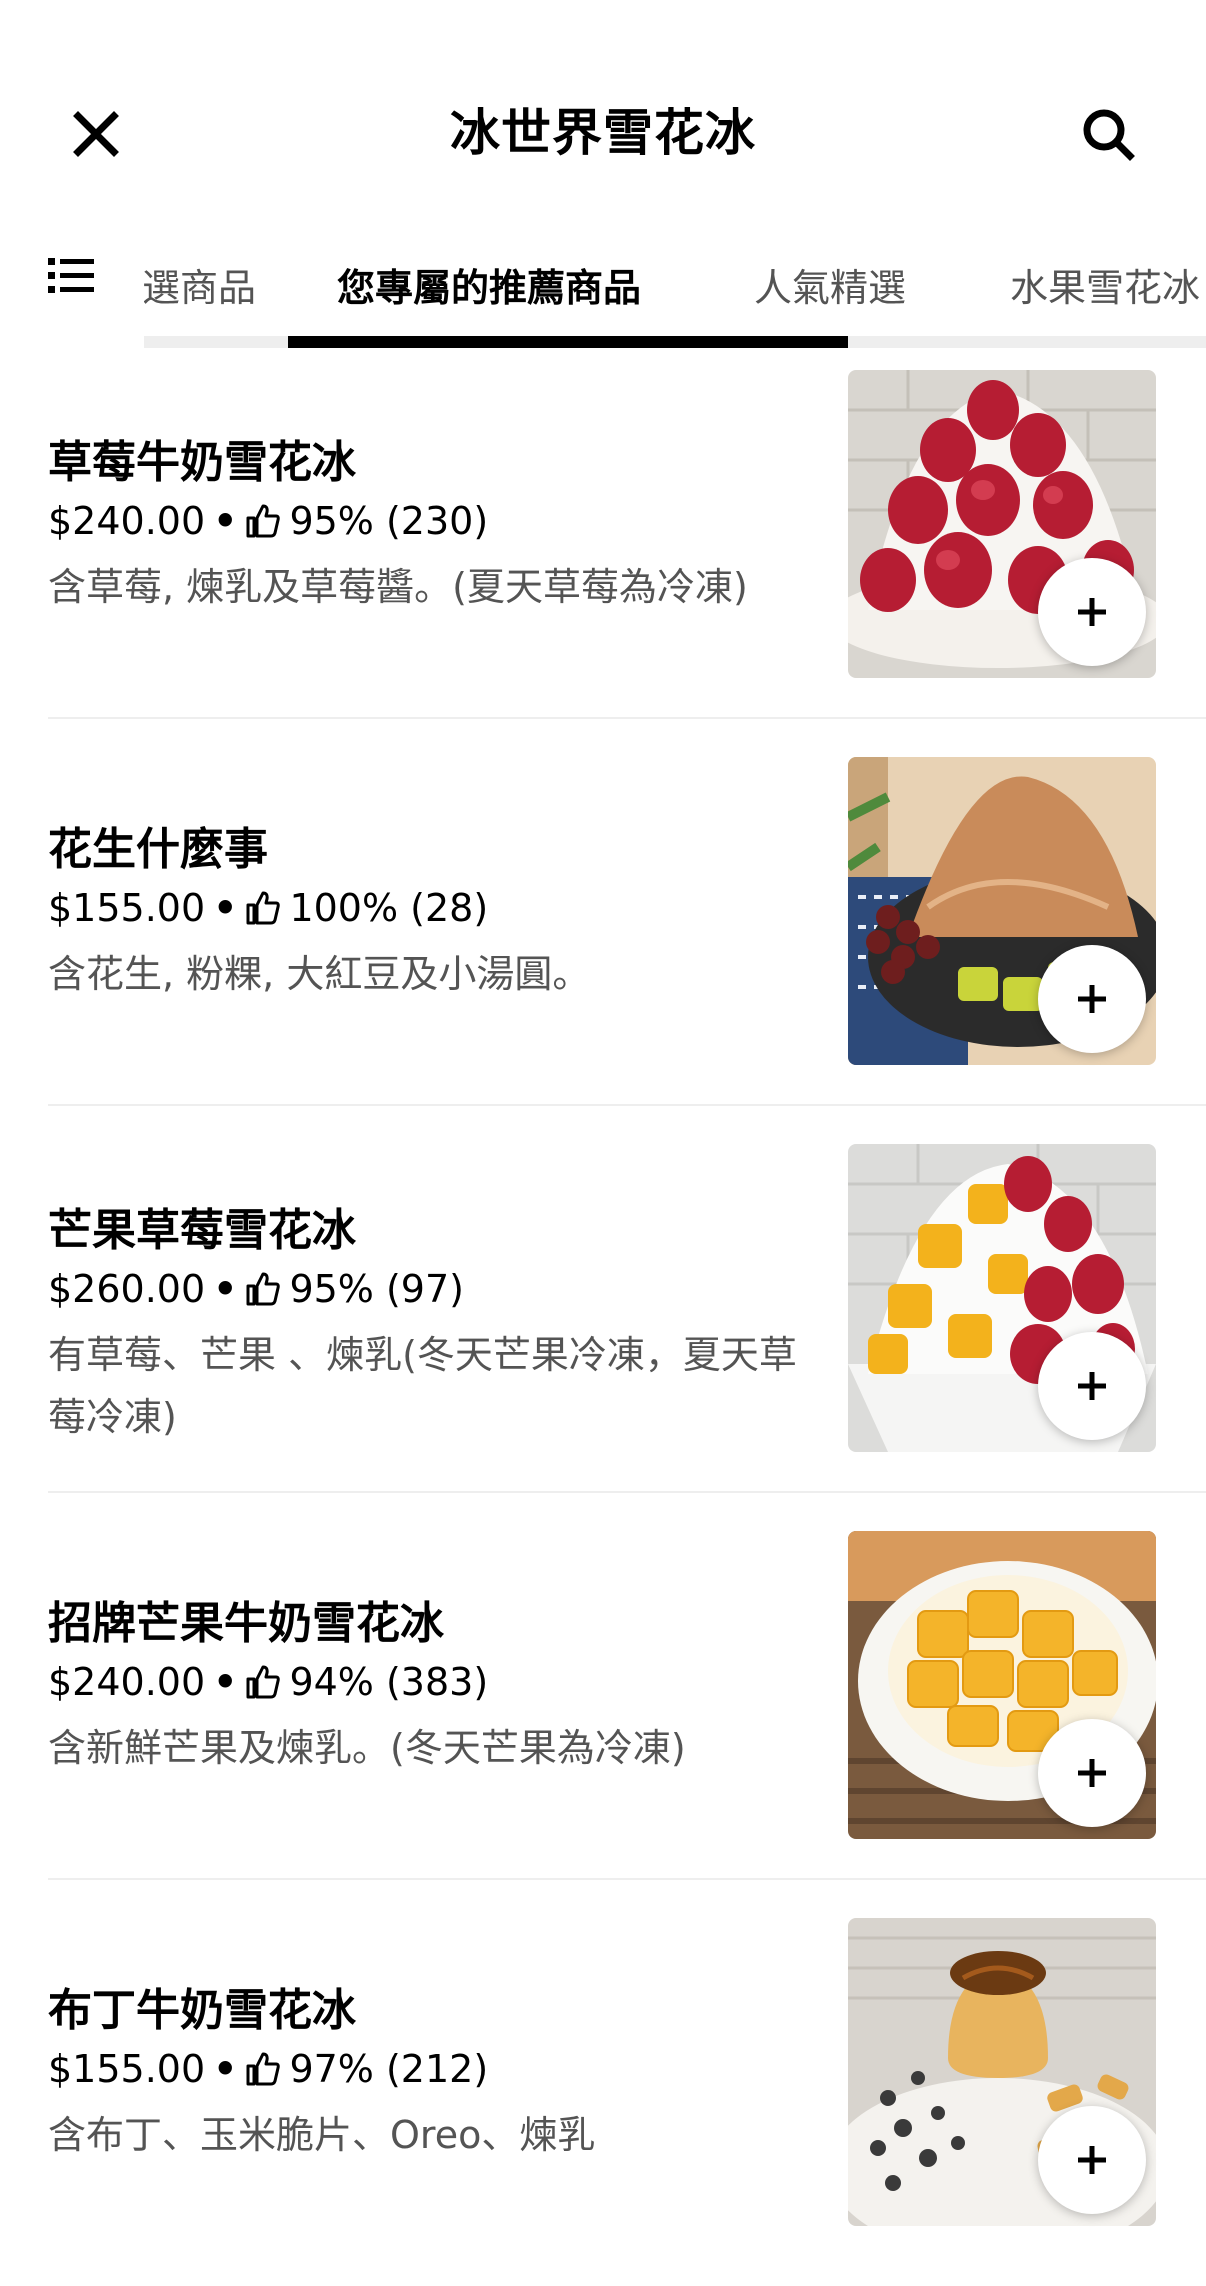 This screenshot has width=1206, height=2286. Describe the element at coordinates (389, 908) in the screenshot. I see `item-rating: 100% (28)` at that location.